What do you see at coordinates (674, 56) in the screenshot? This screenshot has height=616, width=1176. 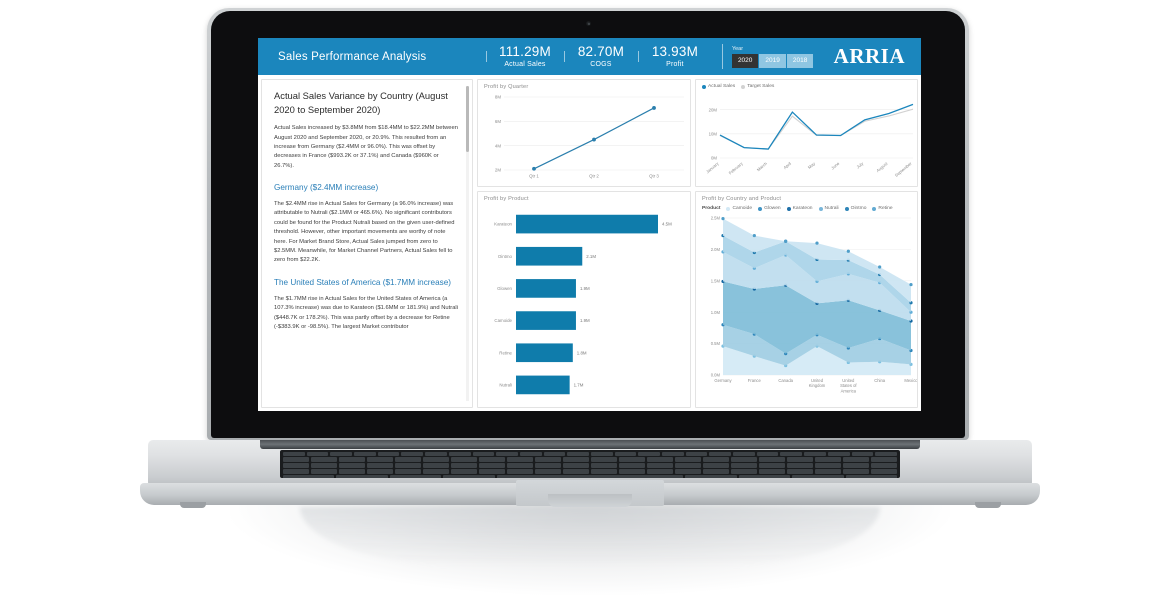 I see `kpi-profit: 13.93M Profit` at bounding box center [674, 56].